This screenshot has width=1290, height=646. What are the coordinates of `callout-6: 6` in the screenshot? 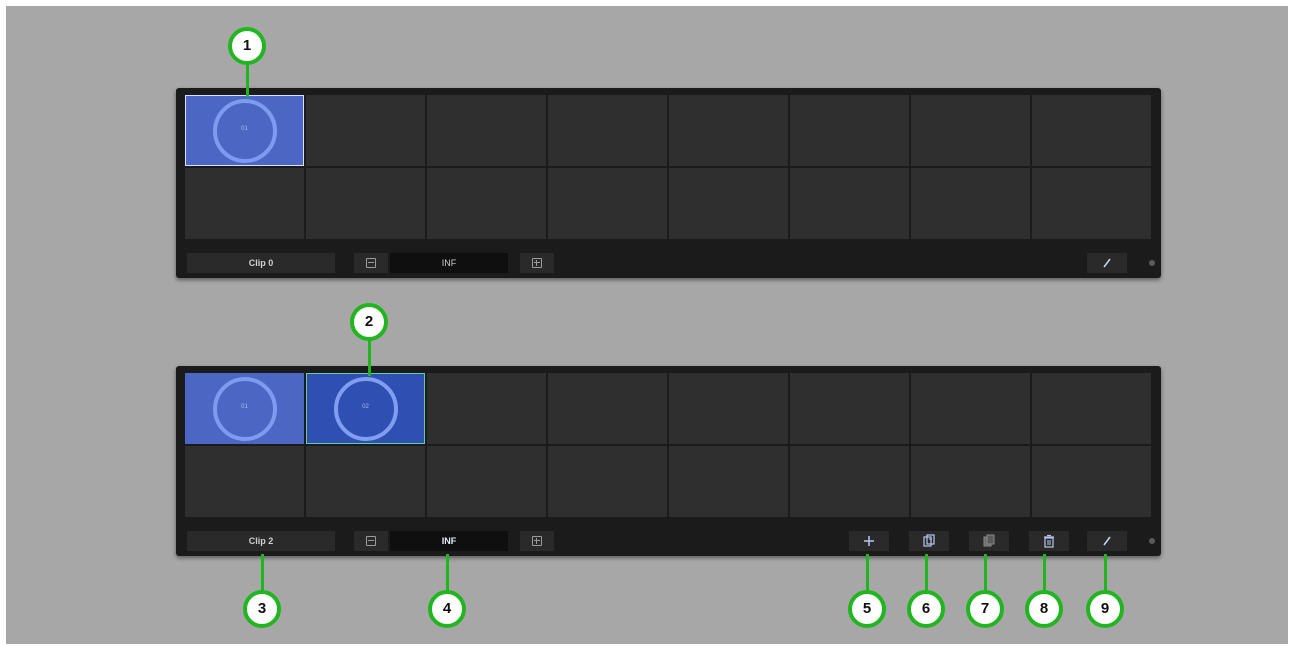 It's located at (926, 609).